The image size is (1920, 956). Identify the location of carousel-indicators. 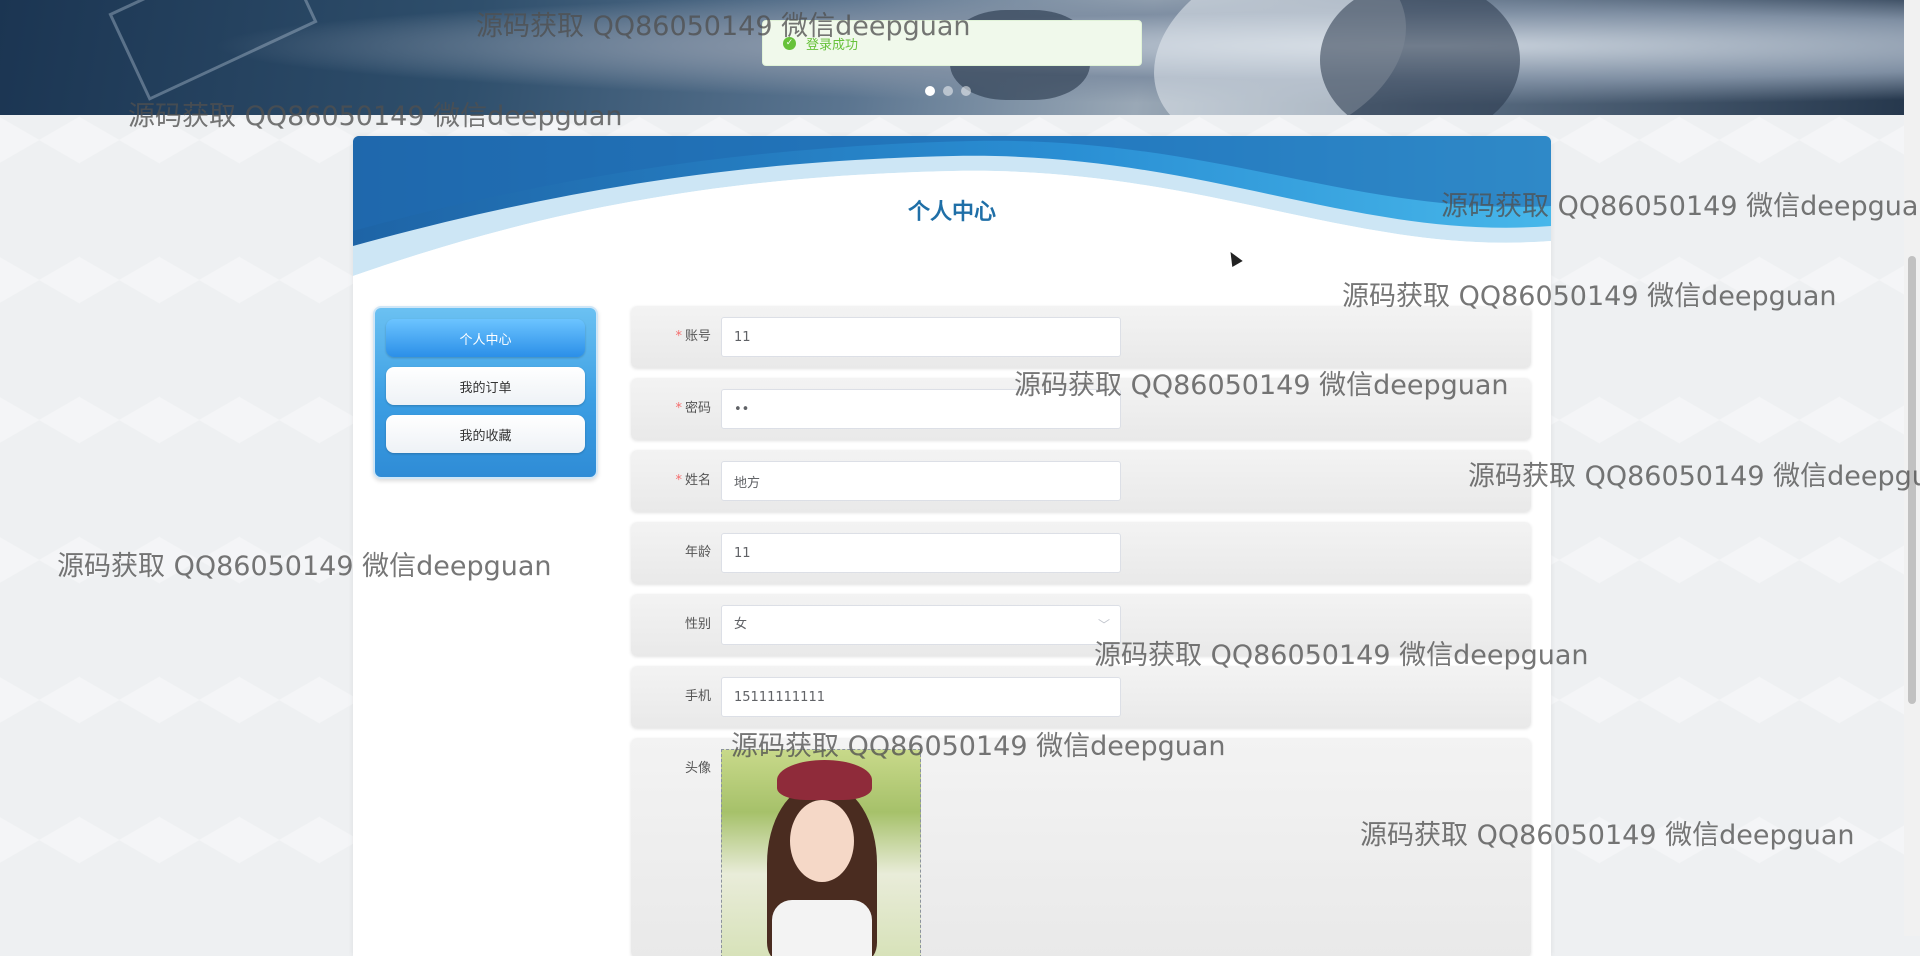
(948, 91).